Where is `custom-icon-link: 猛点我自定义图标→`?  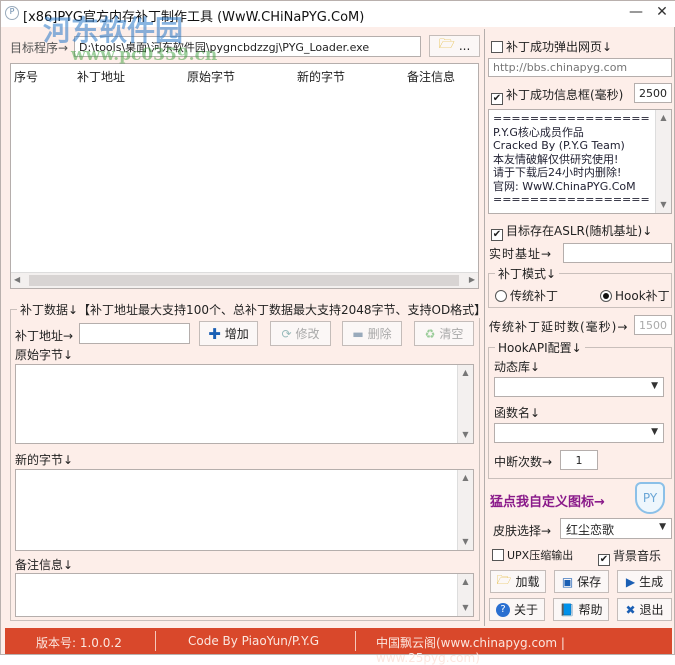 custom-icon-link: 猛点我自定义图标→ is located at coordinates (547, 500).